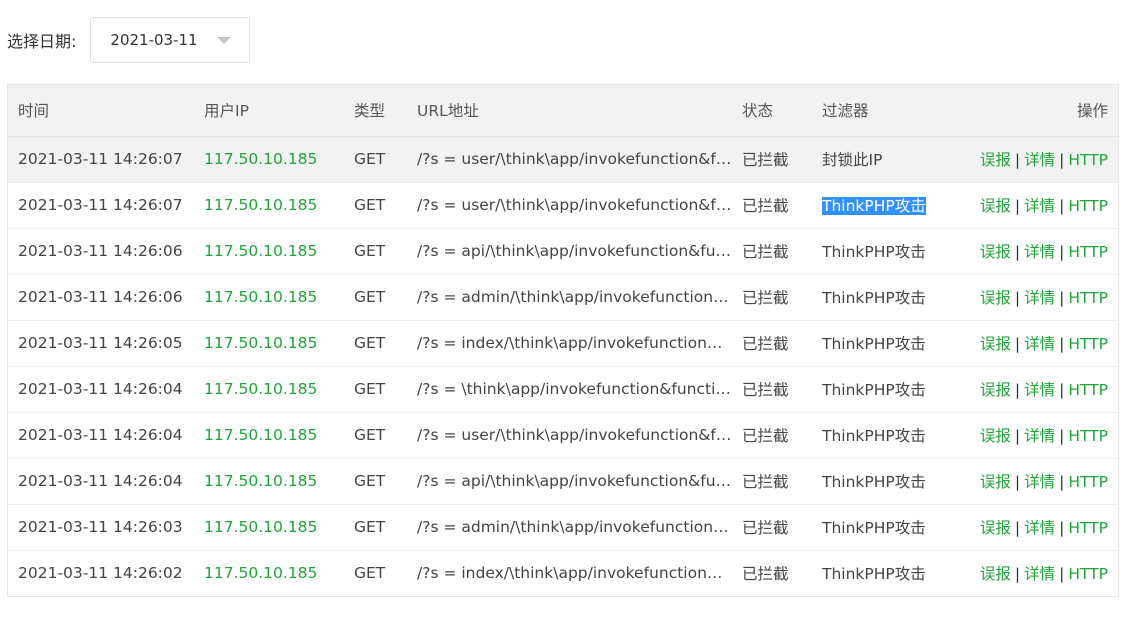 This screenshot has height=623, width=1140. I want to click on date-filter-label: 选择日期:, so click(42, 41).